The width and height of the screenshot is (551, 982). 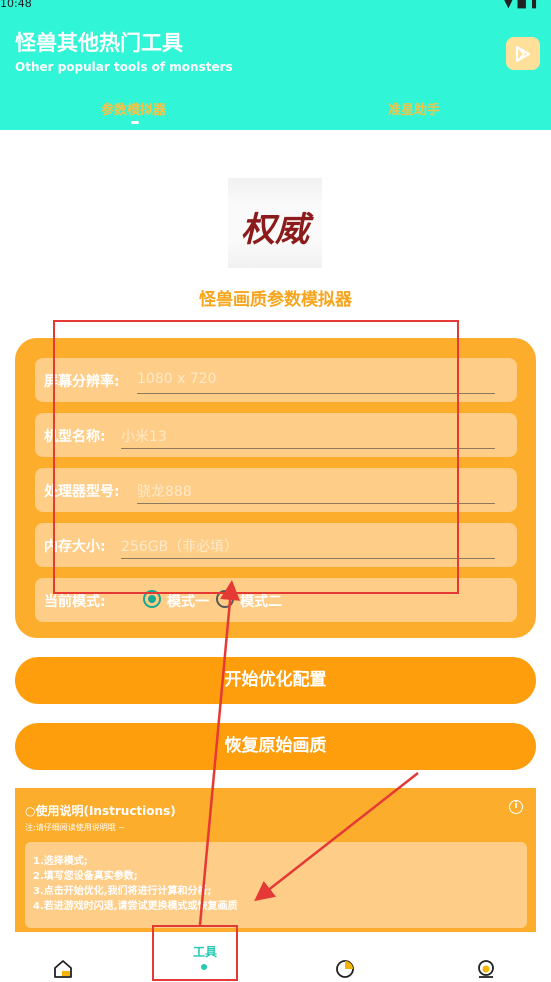 I want to click on instructions-title: ○使用说明(Instructions), so click(x=100, y=810).